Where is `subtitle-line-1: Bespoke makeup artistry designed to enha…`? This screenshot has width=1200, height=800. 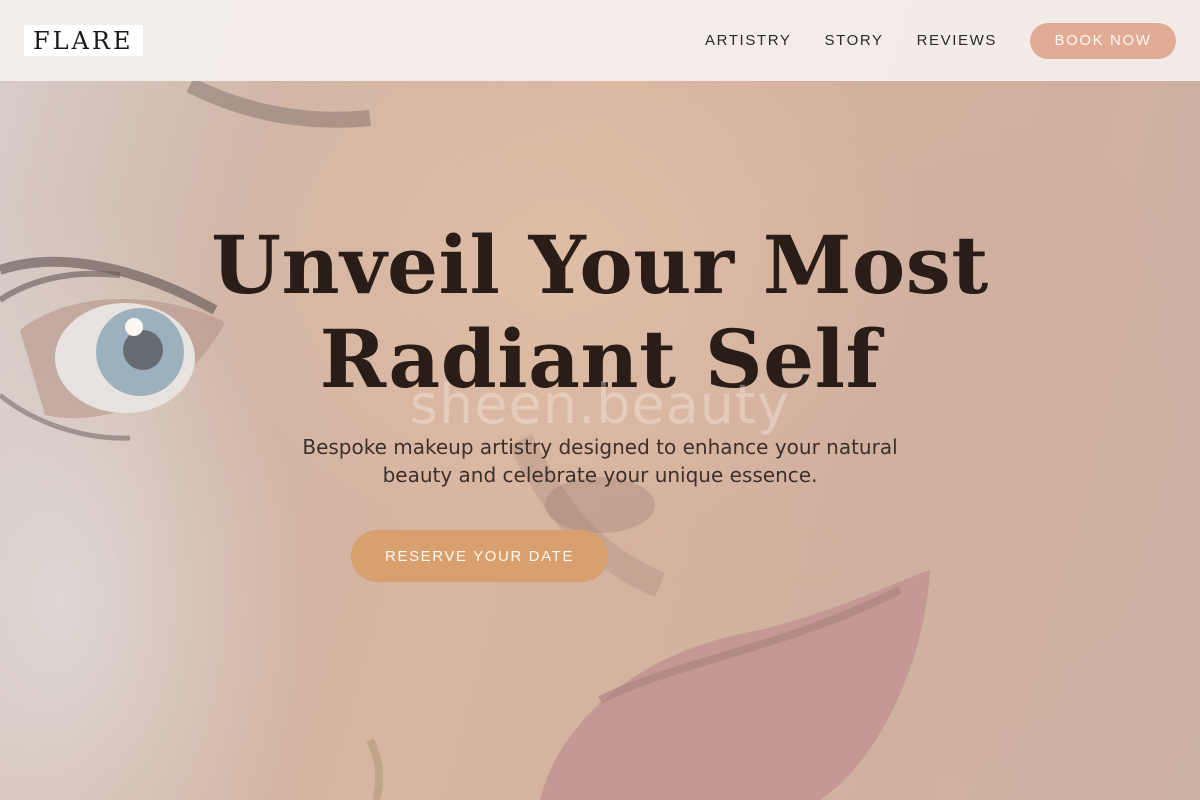 subtitle-line-1: Bespoke makeup artistry designed to enha… is located at coordinates (600, 447).